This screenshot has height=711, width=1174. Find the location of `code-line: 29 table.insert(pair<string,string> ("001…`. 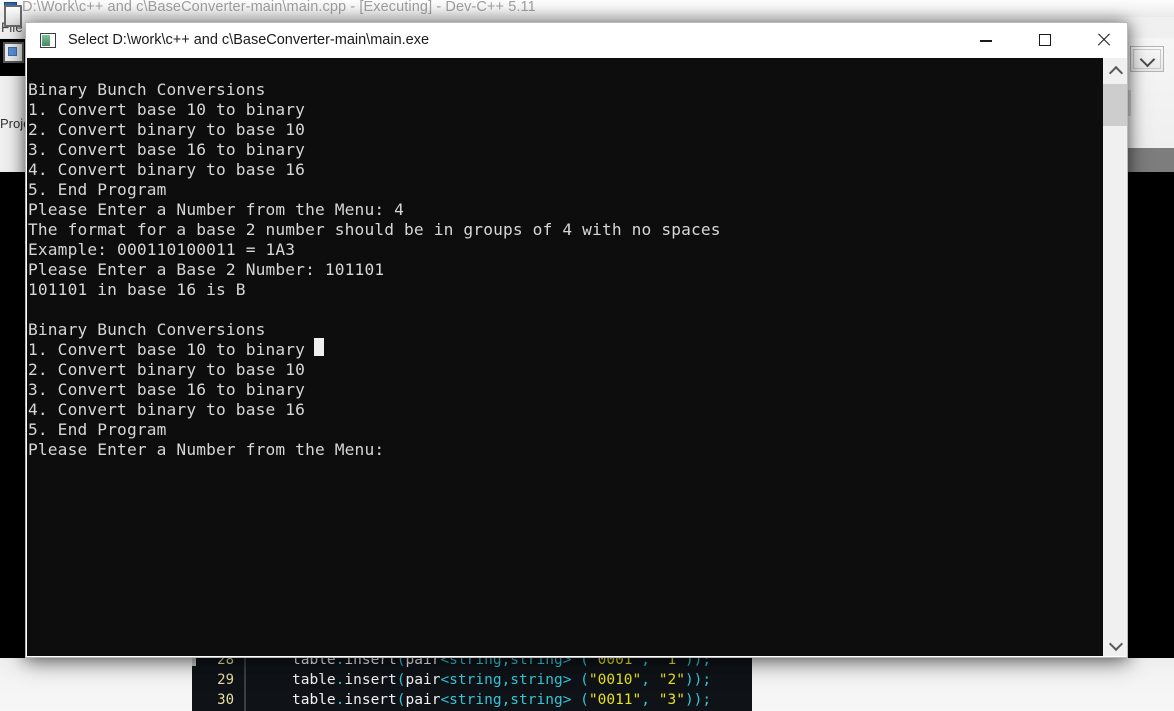

code-line: 29 table.insert(pair<string,string> ("001… is located at coordinates (472, 680).